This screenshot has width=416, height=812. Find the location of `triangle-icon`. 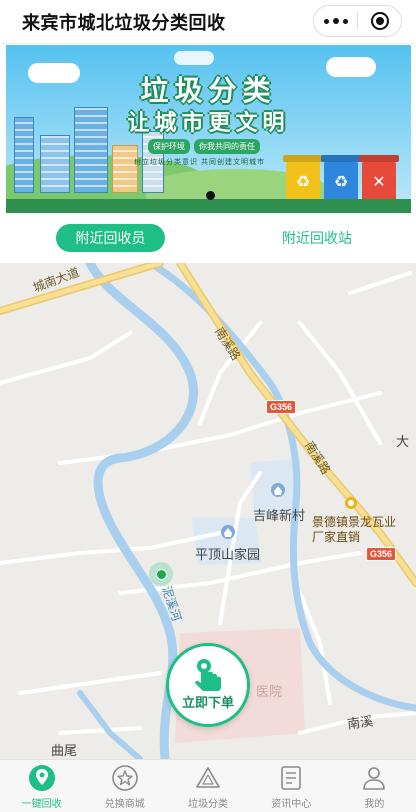

triangle-icon is located at coordinates (208, 778).